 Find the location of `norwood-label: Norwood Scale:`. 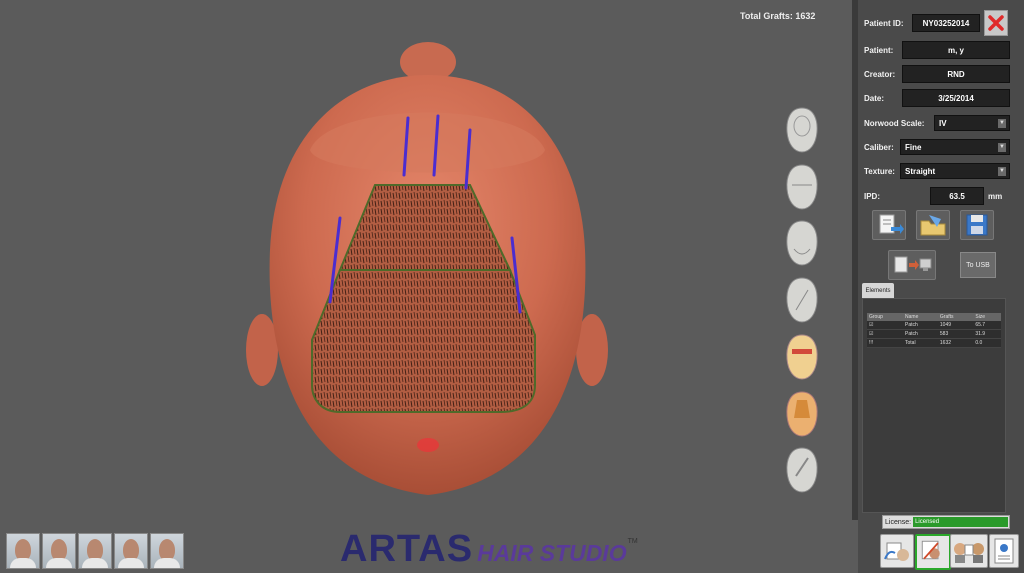

norwood-label: Norwood Scale: is located at coordinates (894, 123).